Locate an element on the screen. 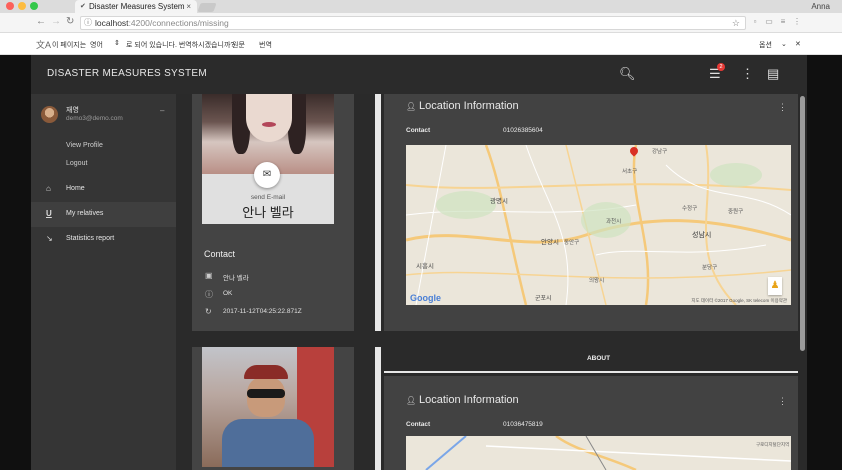 Image resolution: width=842 pixels, height=470 pixels. scrollbar-thumb is located at coordinates (802, 223).